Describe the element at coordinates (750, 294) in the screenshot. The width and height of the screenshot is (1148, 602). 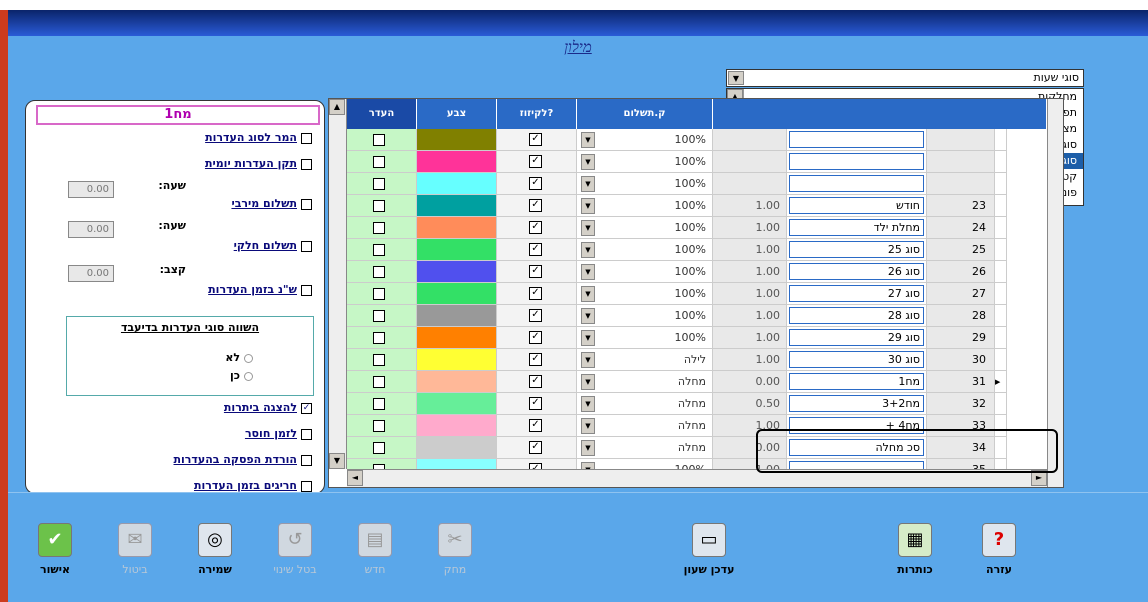
I see `rate-cell: 1.00` at that location.